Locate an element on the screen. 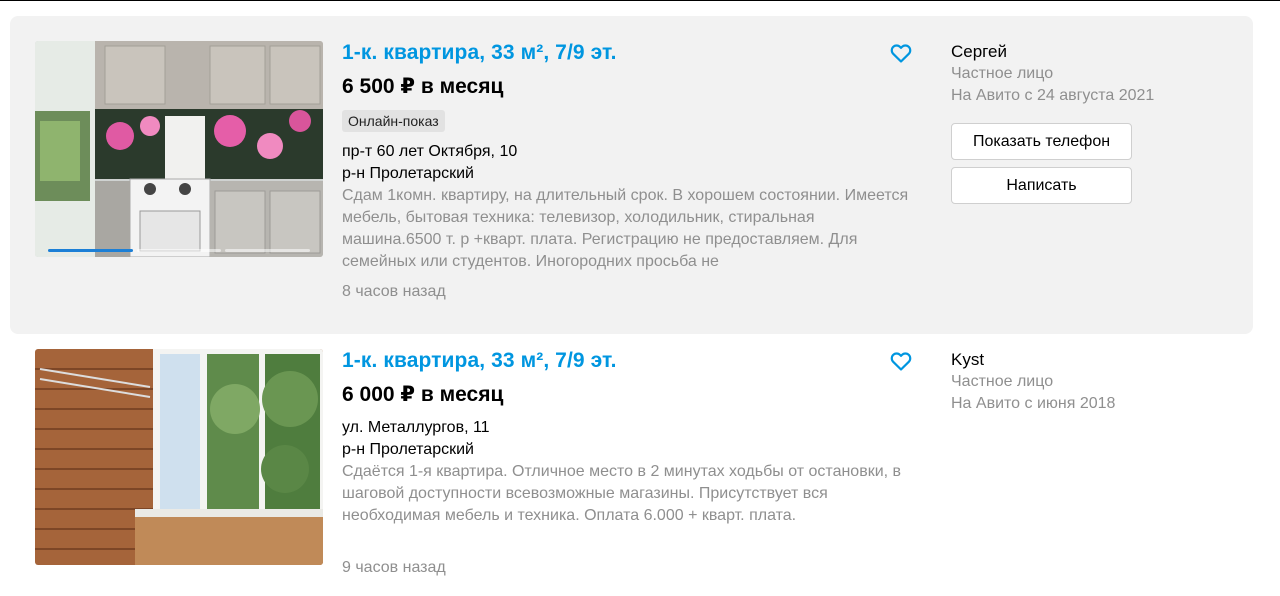 The height and width of the screenshot is (596, 1280). listing-price: 6 000 ₽ в месяц is located at coordinates (423, 394).